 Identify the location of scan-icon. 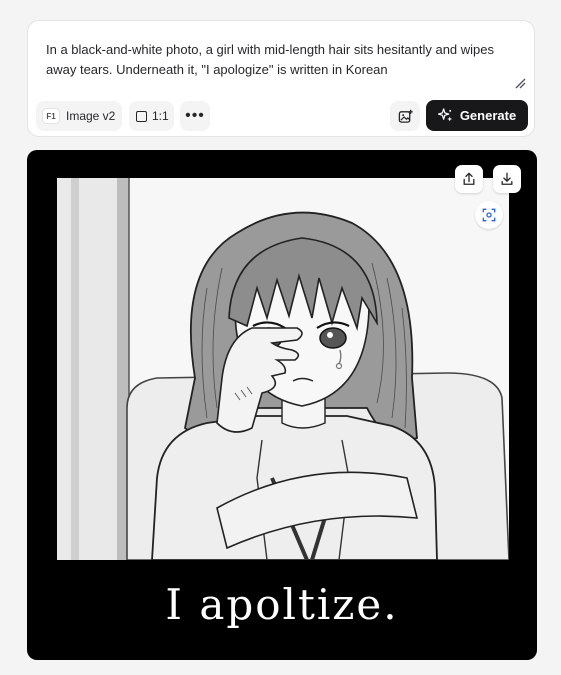
(489, 215).